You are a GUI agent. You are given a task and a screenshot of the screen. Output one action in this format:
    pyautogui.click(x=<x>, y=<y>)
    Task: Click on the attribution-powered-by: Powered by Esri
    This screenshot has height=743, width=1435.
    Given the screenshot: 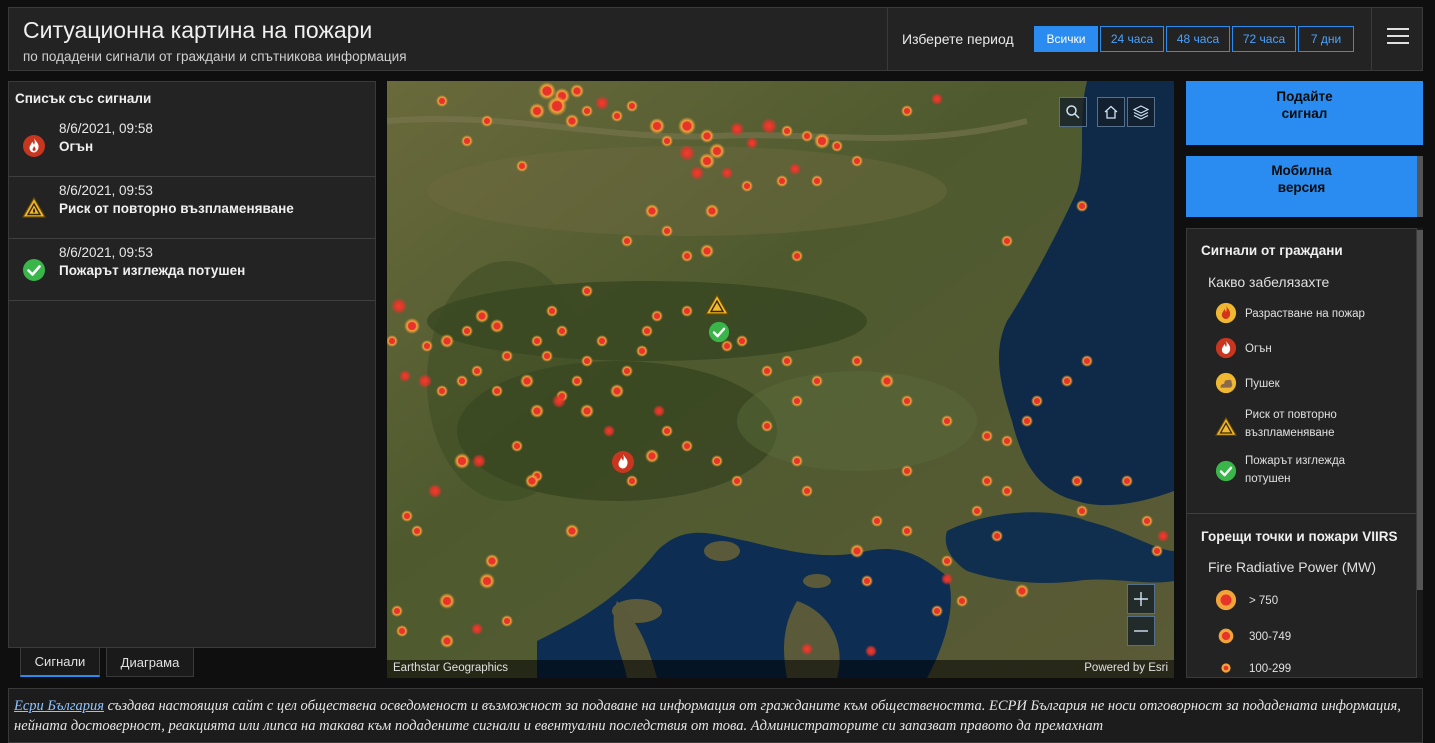 What is the action you would take?
    pyautogui.click(x=1126, y=668)
    